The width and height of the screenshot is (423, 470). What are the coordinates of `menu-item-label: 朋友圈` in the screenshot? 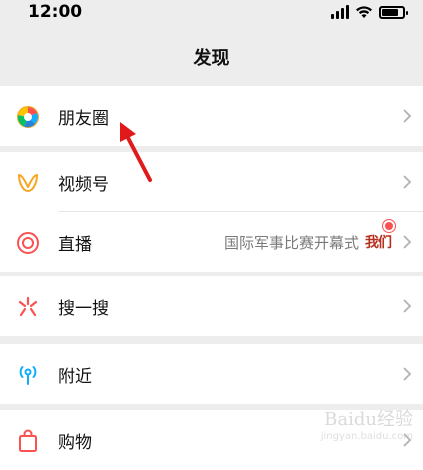 It's located at (83, 118).